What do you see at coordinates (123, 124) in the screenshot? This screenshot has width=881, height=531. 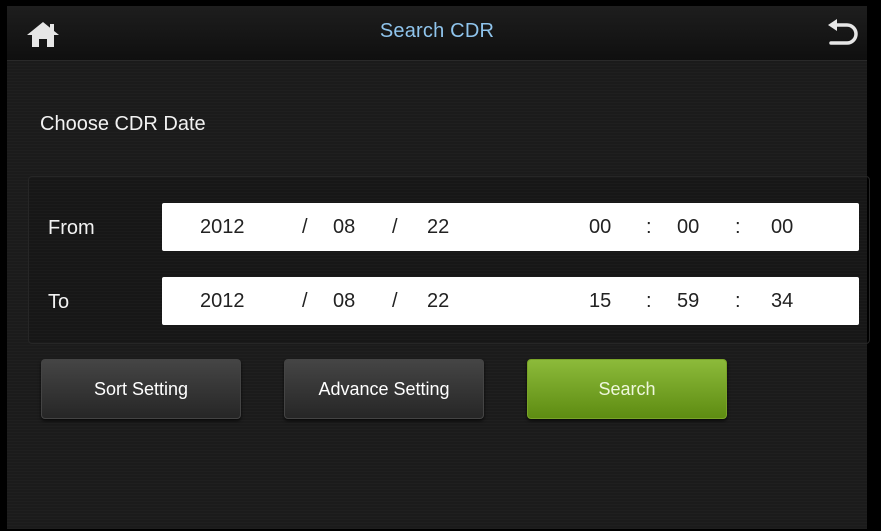 I see `section-title: Choose CDR Date` at bounding box center [123, 124].